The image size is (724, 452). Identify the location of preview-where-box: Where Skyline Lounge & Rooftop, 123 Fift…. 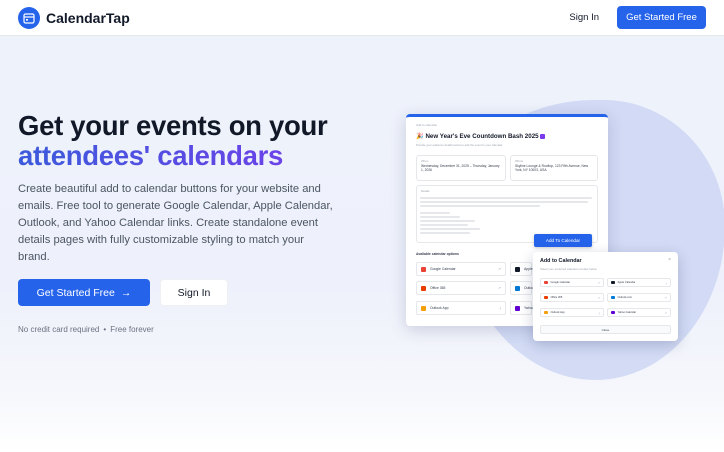
(554, 168).